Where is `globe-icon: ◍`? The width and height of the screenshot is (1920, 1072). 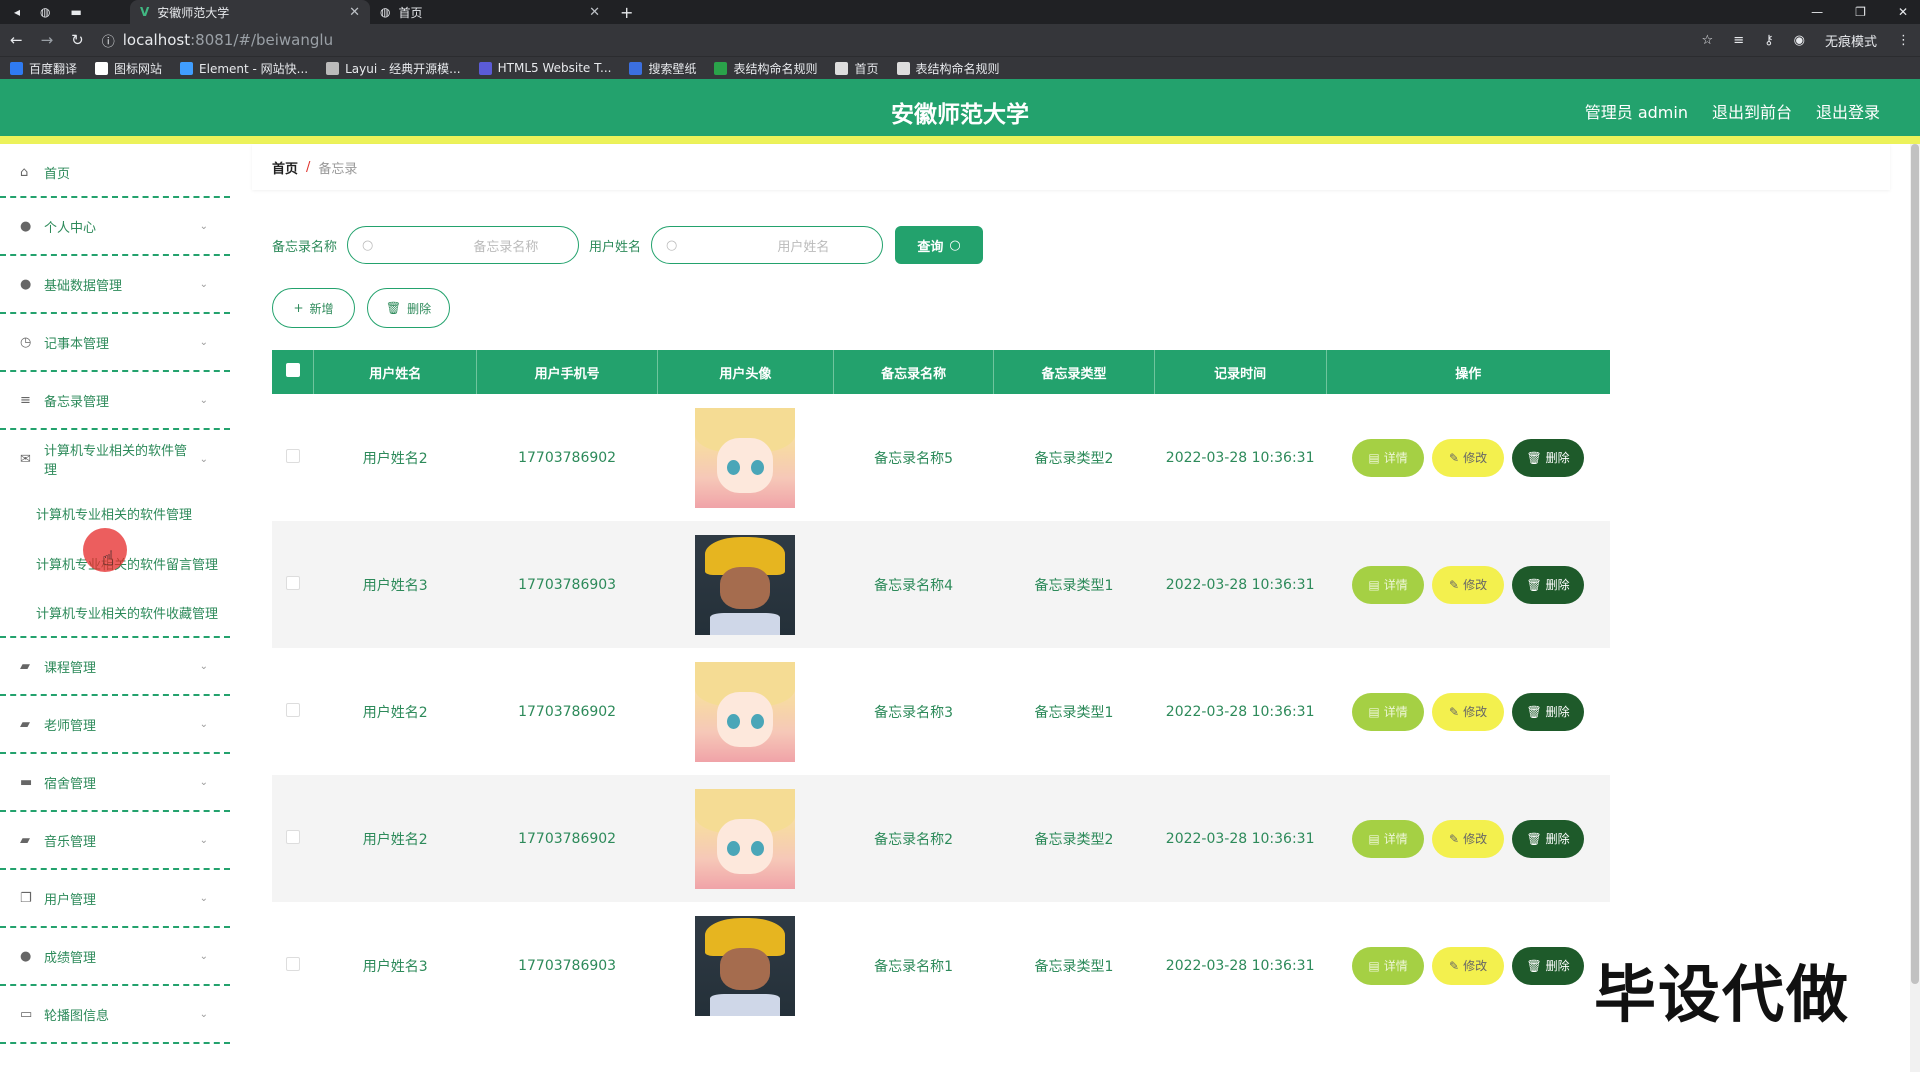
globe-icon: ◍ is located at coordinates (45, 12).